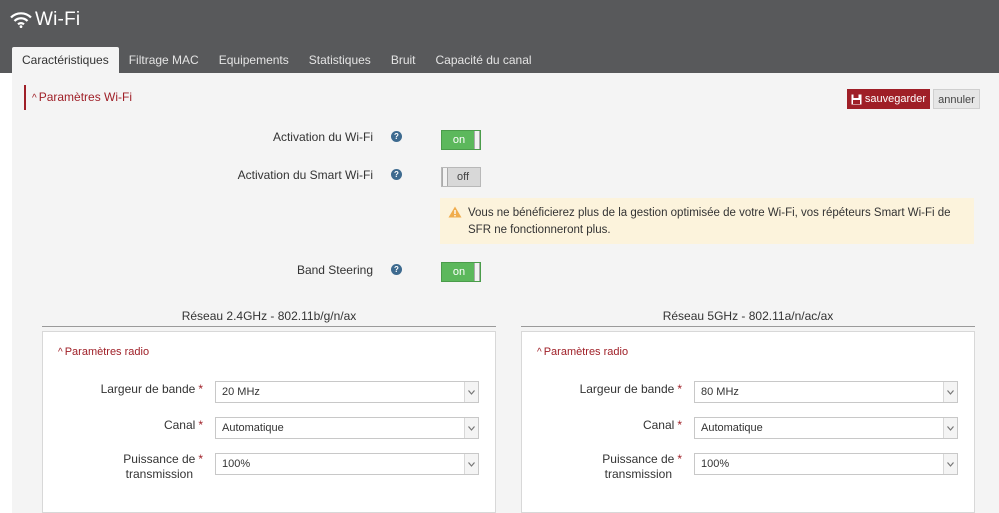  What do you see at coordinates (856, 99) in the screenshot?
I see `floppy-disk-icon` at bounding box center [856, 99].